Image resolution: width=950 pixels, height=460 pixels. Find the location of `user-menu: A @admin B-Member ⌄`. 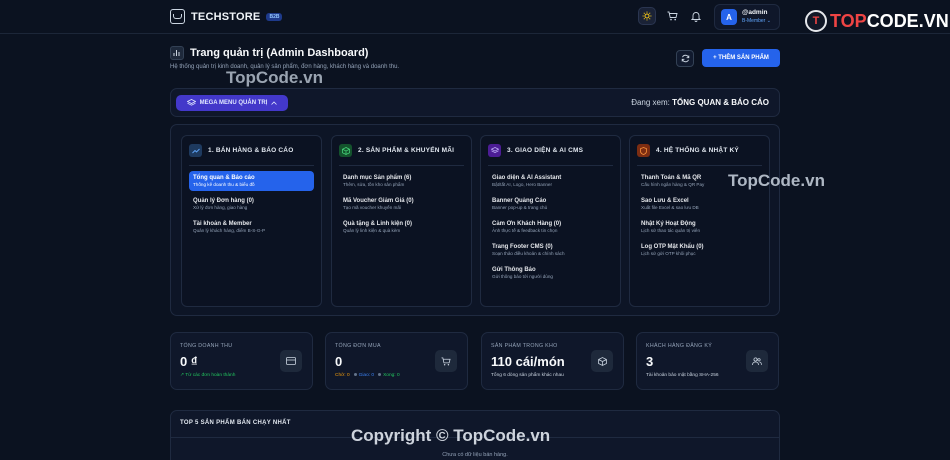

user-menu: A @admin B-Member ⌄ is located at coordinates (747, 17).